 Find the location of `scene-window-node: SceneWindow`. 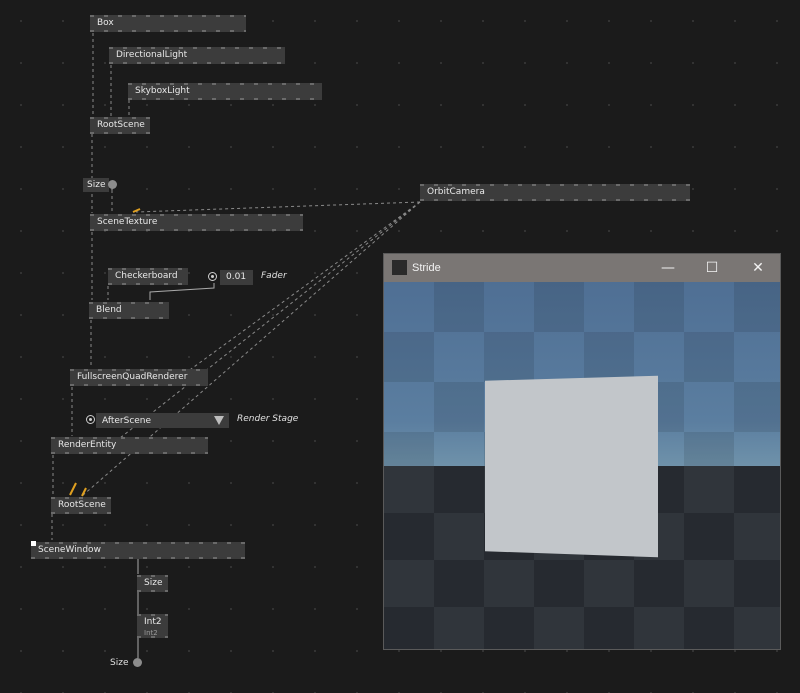

scene-window-node: SceneWindow is located at coordinates (138, 550).